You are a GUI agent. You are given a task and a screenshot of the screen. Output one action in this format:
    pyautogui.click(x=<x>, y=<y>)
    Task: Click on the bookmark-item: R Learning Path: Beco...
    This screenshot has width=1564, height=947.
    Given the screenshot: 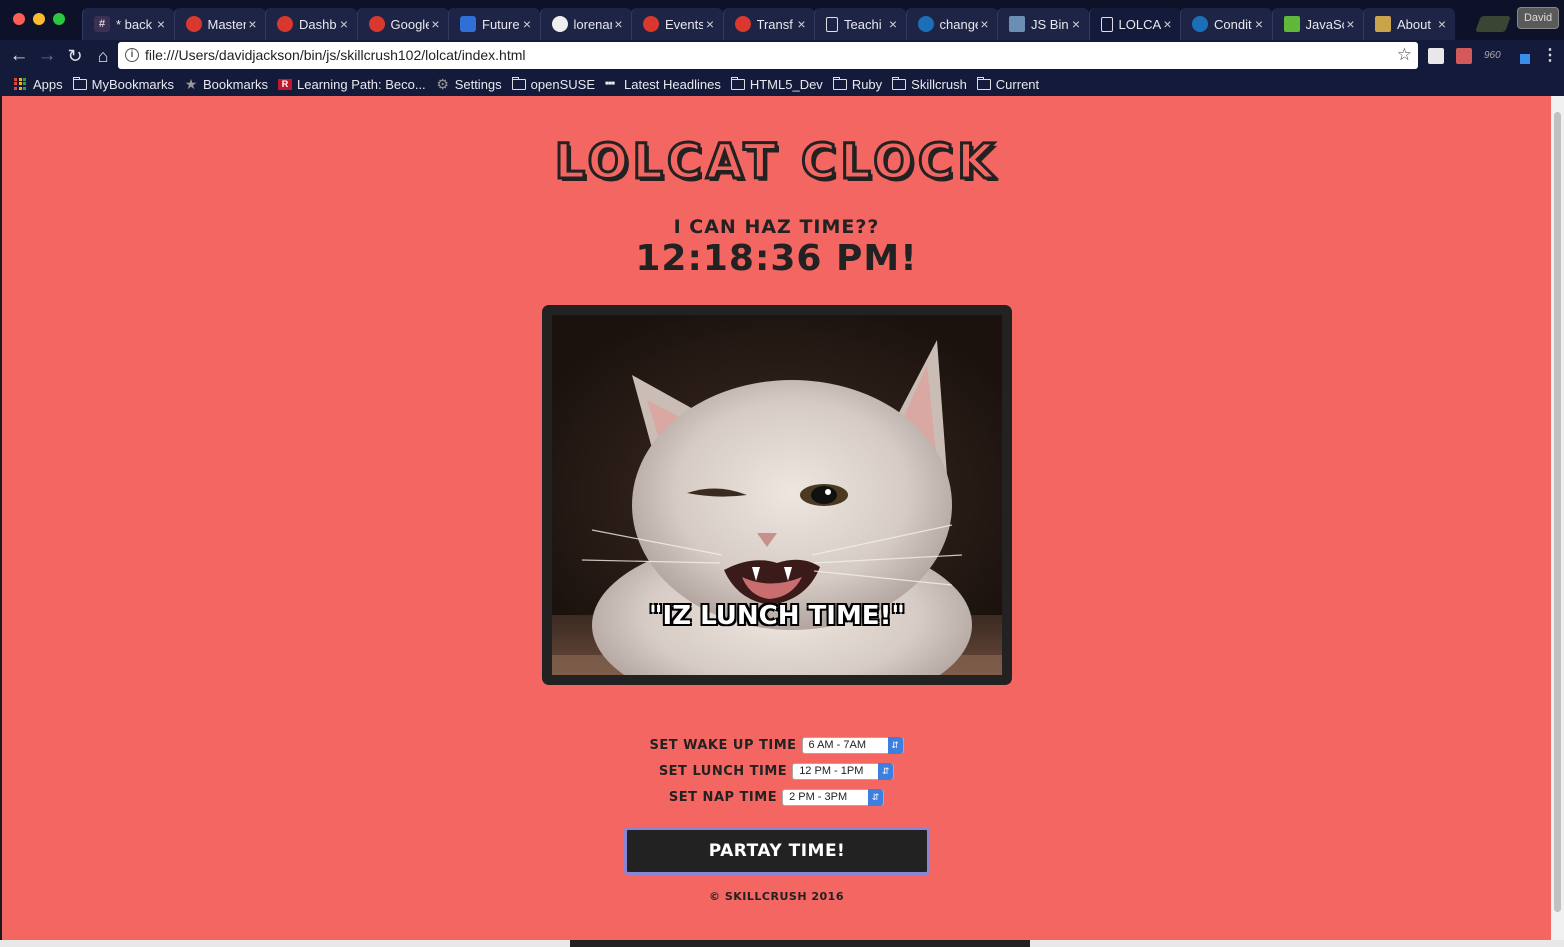 What is the action you would take?
    pyautogui.click(x=352, y=84)
    